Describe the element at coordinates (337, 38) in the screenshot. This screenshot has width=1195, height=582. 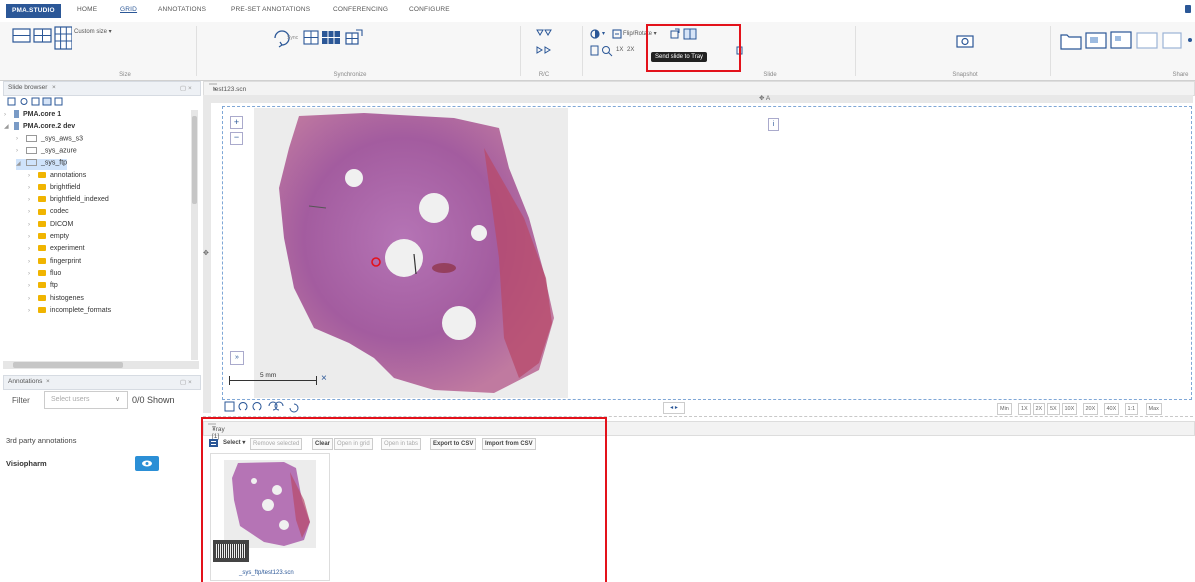
I see `synchronize-icons: Sync` at that location.